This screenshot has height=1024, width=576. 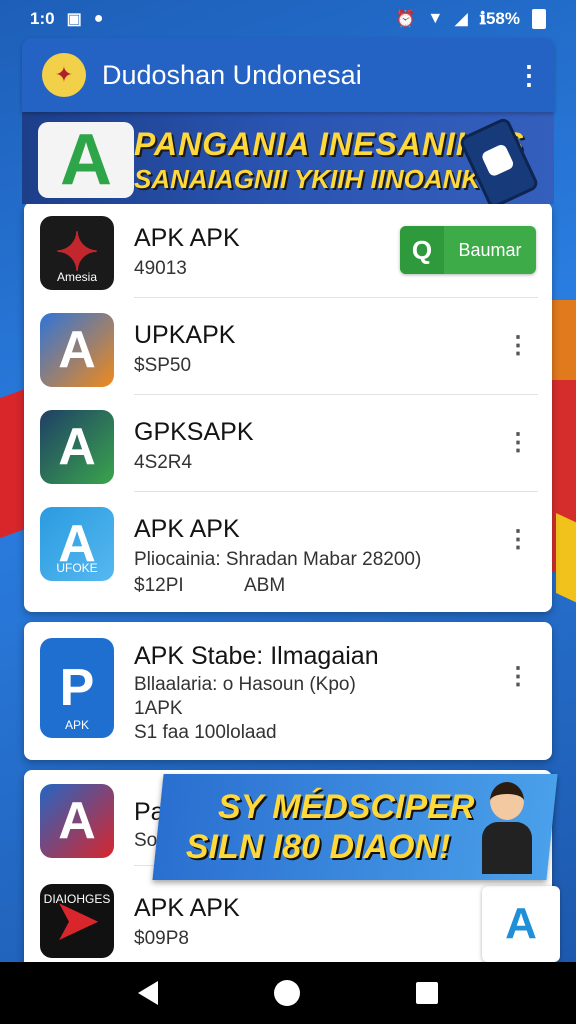 What do you see at coordinates (148, 993) in the screenshot?
I see `back-icon` at bounding box center [148, 993].